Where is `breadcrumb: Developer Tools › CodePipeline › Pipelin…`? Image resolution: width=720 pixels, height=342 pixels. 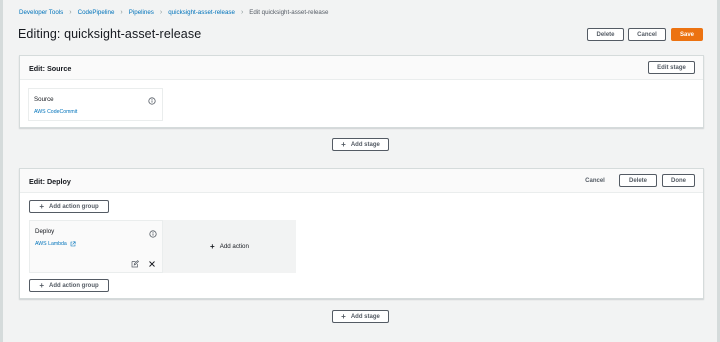
breadcrumb: Developer Tools › CodePipeline › Pipelin… is located at coordinates (173, 12).